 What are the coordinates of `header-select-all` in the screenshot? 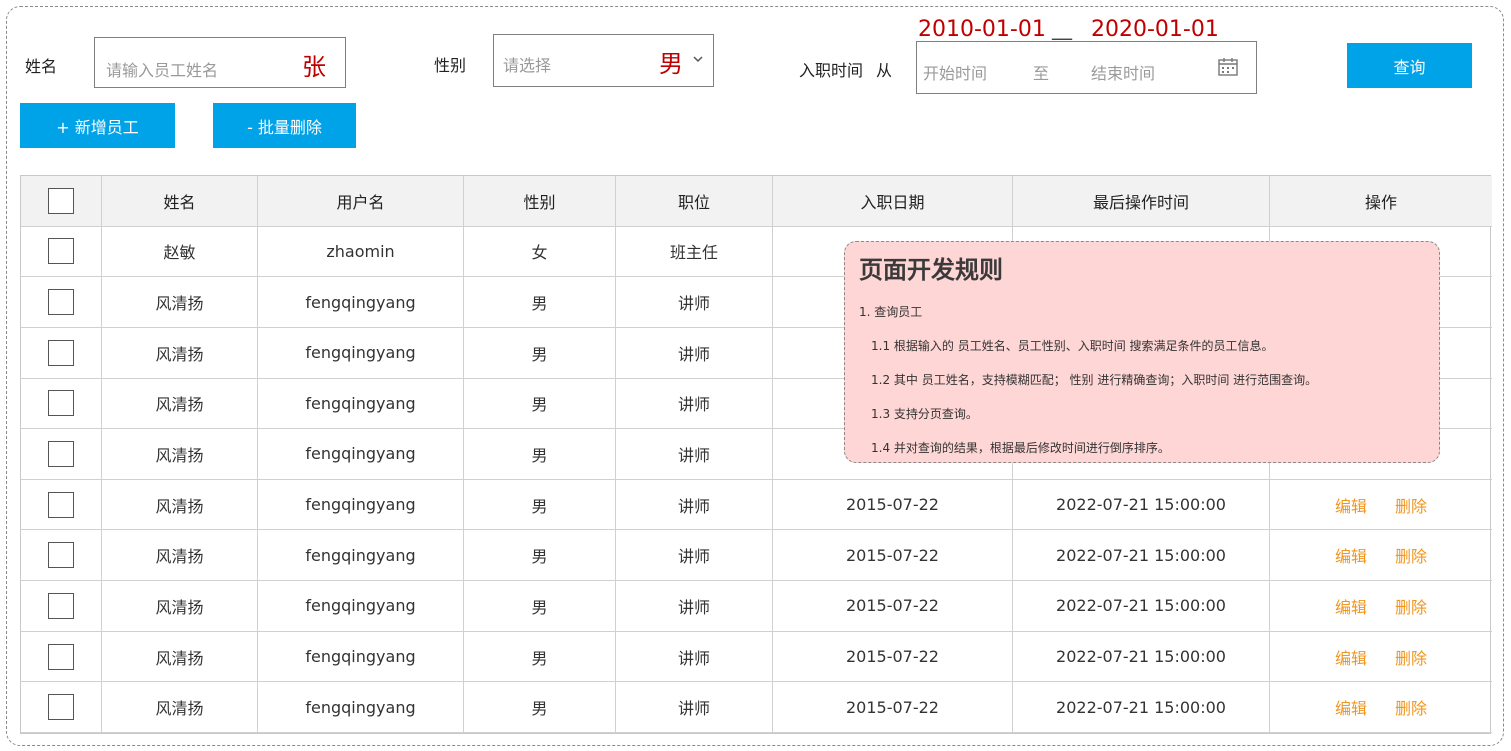 It's located at (61, 201).